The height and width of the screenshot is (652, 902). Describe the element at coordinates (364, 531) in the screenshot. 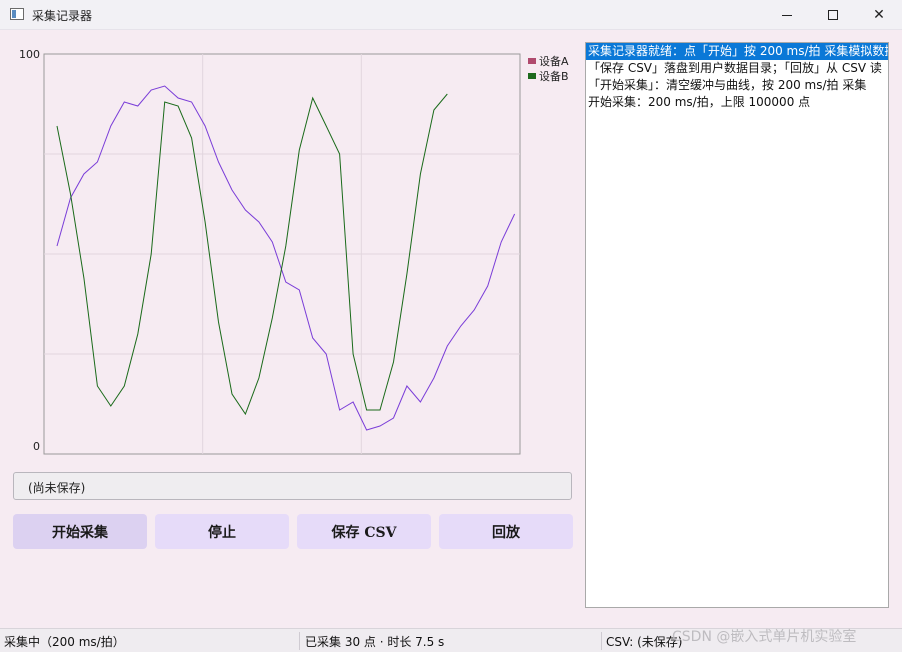

I see `save-csv-button: 保存 CSV` at that location.